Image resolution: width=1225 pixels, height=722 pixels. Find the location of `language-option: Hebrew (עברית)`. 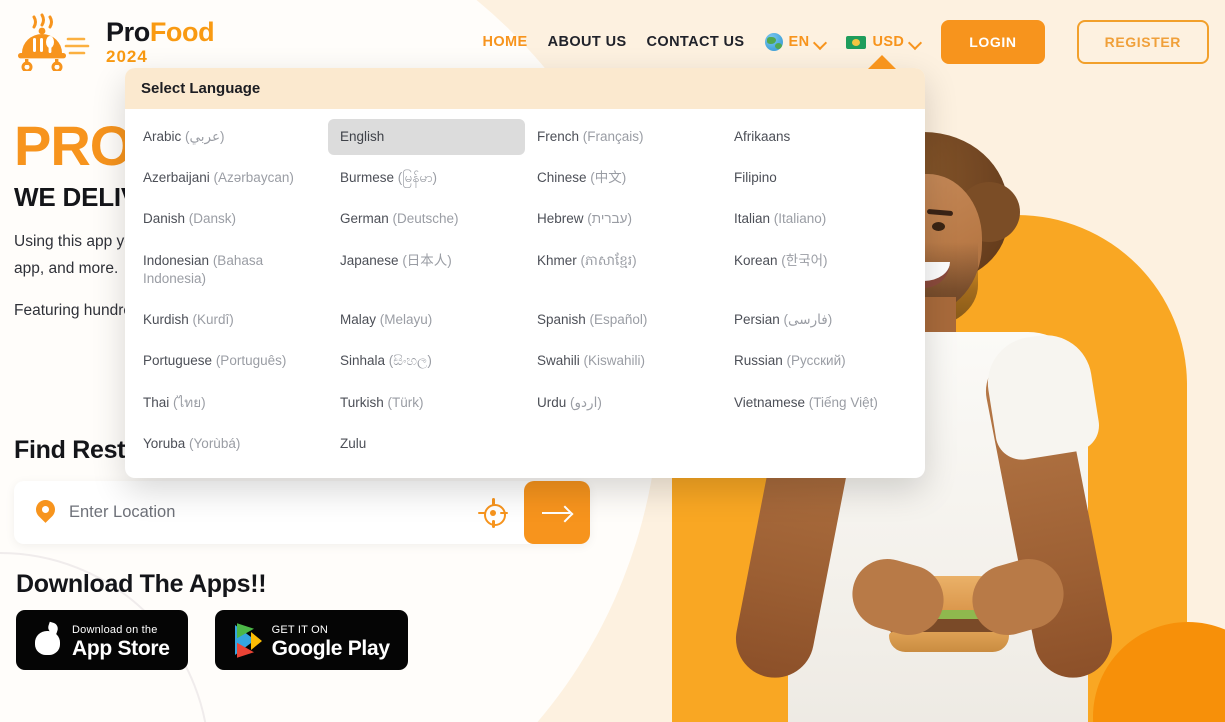

language-option: Hebrew (עברית) is located at coordinates (623, 219).